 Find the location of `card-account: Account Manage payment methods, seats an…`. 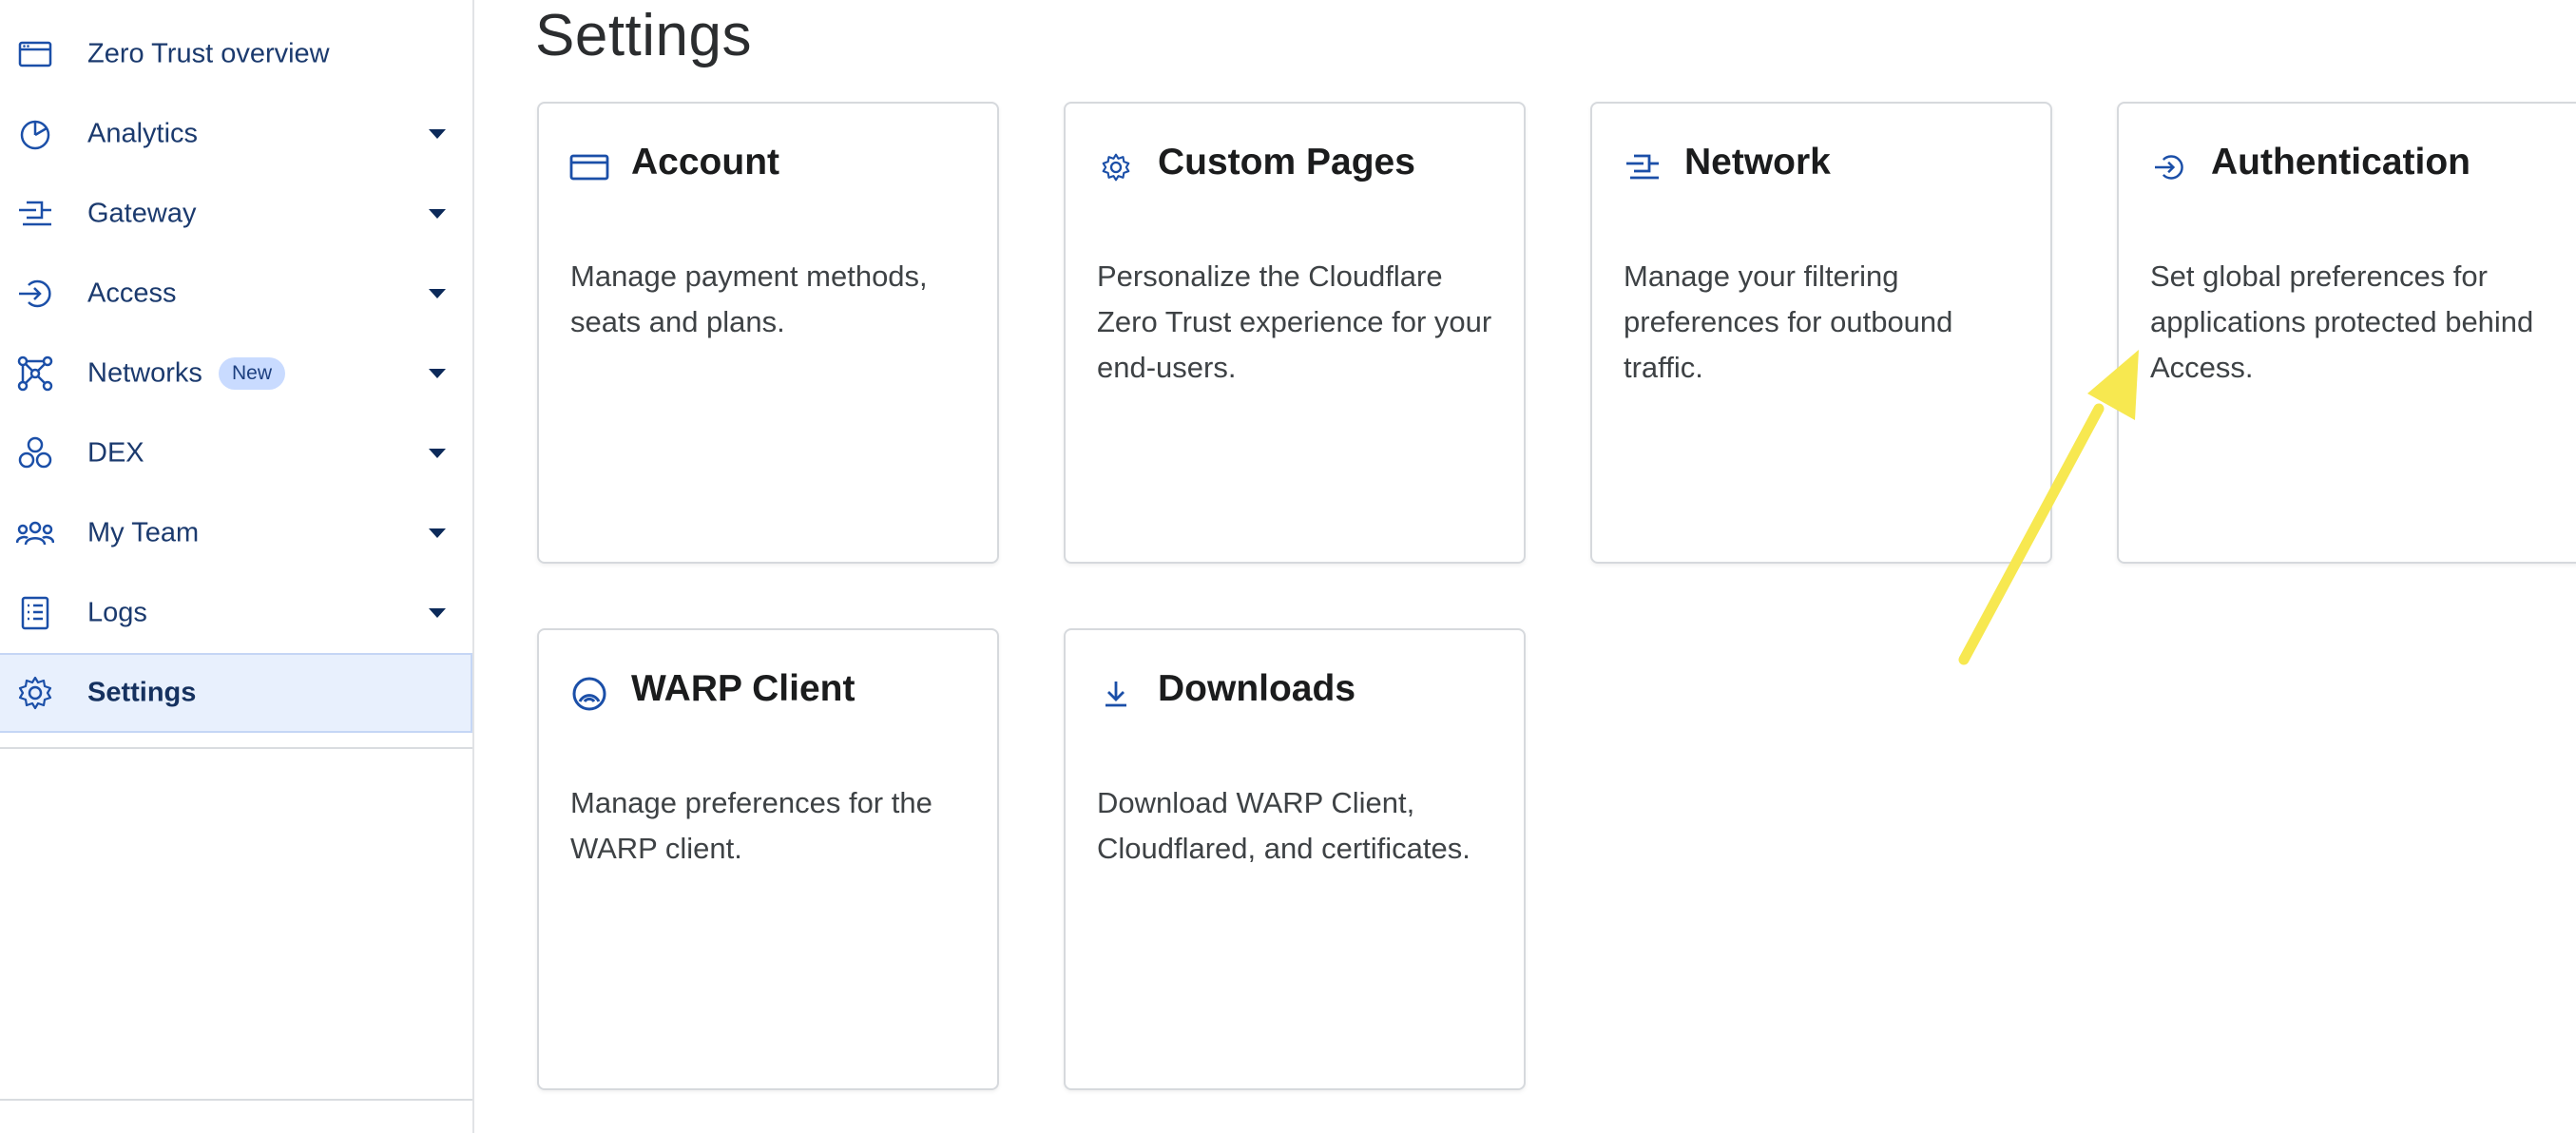

card-account: Account Manage payment methods, seats an… is located at coordinates (768, 333).